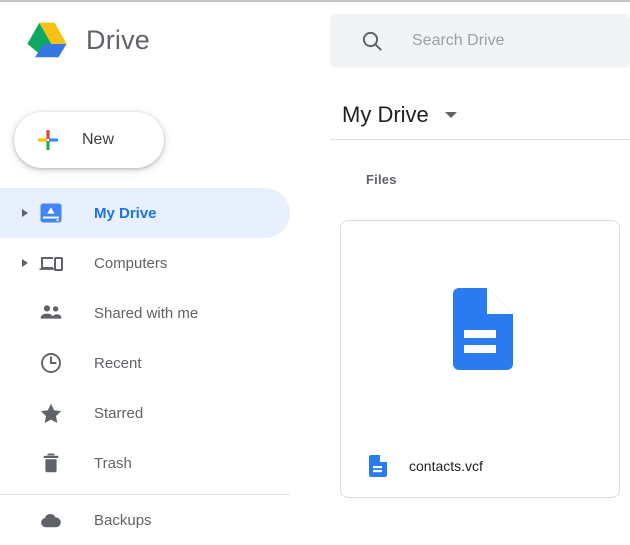 This screenshot has width=630, height=545. Describe the element at coordinates (25, 213) in the screenshot. I see `expand-caret-my-drive` at that location.